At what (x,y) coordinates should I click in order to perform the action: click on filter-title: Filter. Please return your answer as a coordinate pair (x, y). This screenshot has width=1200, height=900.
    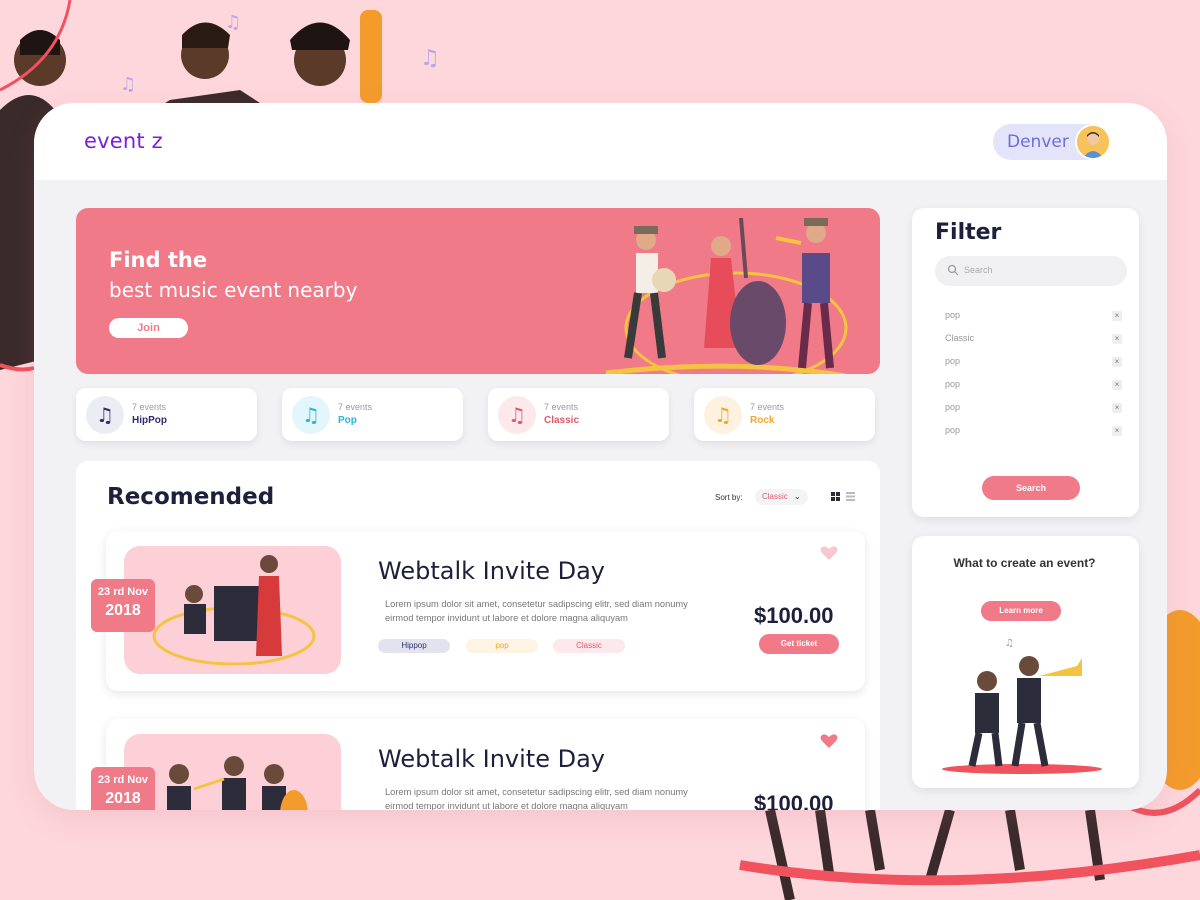
    Looking at the image, I should click on (968, 232).